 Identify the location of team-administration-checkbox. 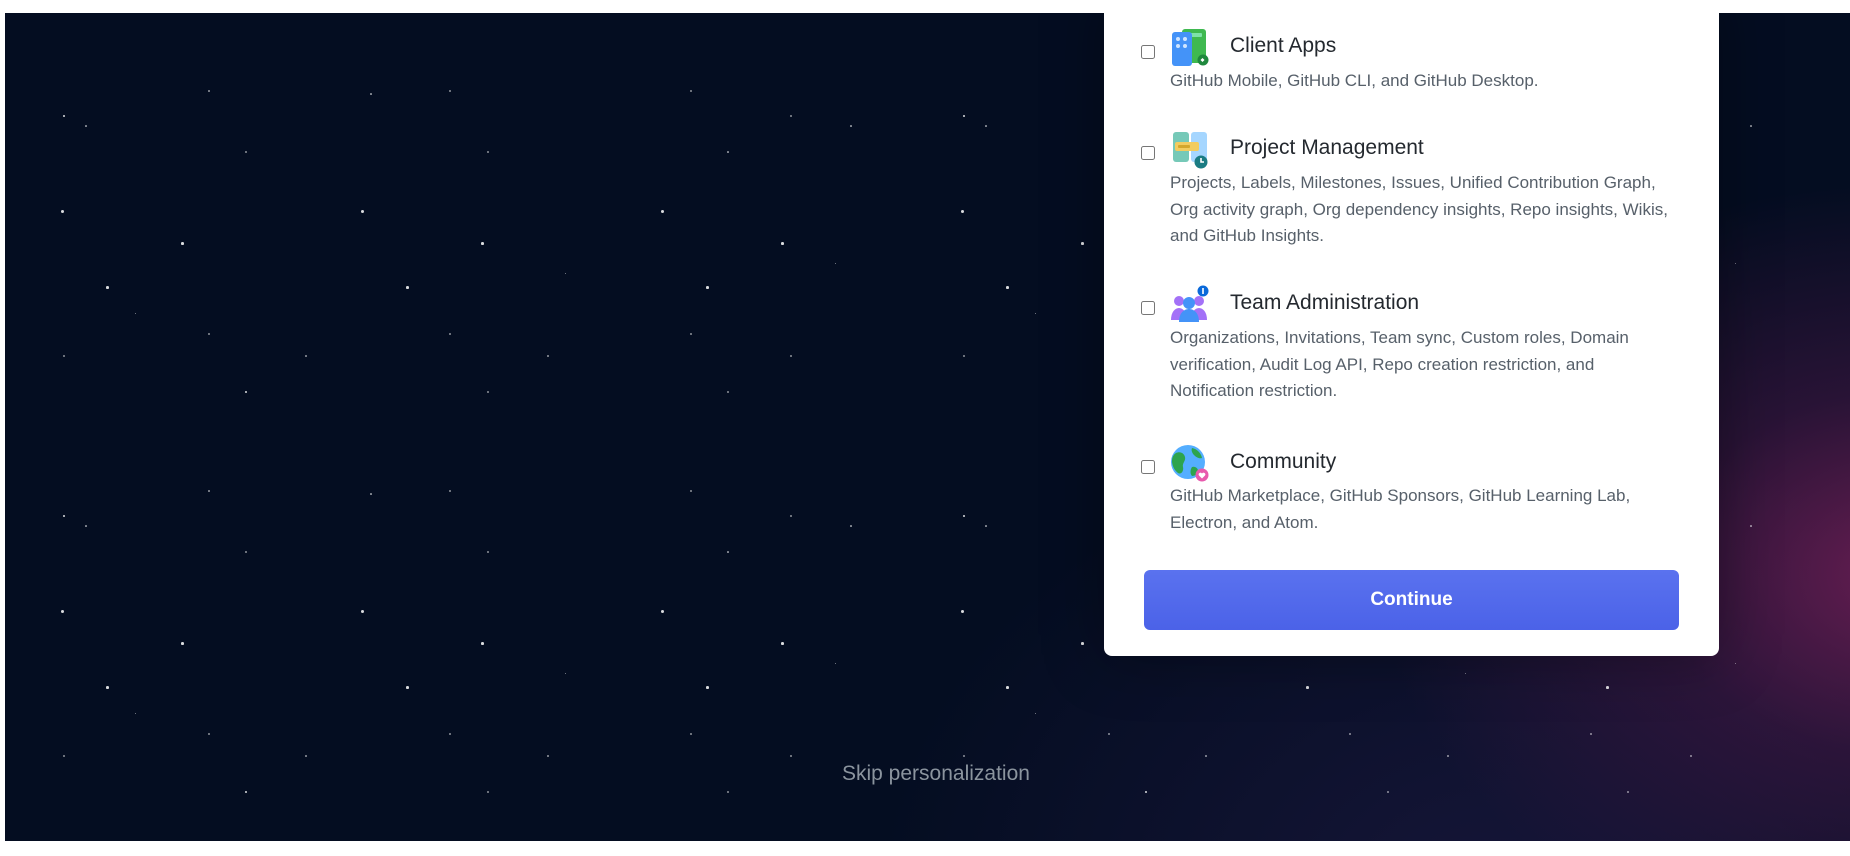
(1148, 308).